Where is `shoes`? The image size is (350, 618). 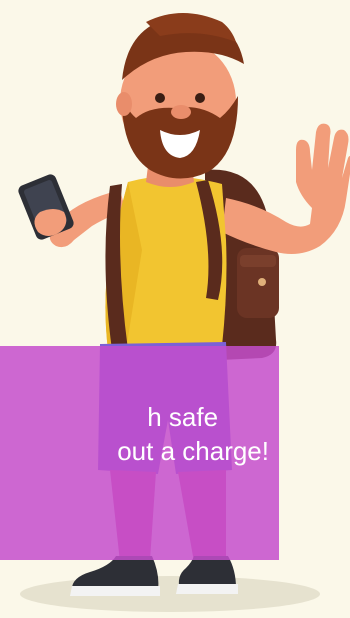
shoes is located at coordinates (154, 576).